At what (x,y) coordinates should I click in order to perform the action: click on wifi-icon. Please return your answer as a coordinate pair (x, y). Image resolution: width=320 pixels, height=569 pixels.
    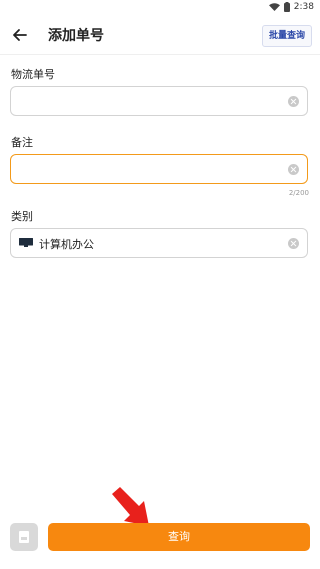
    Looking at the image, I should click on (274, 7).